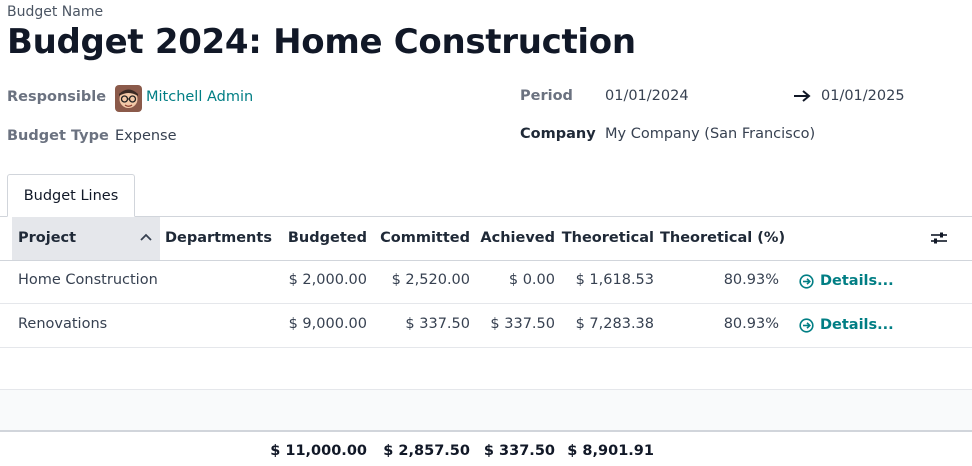  Describe the element at coordinates (128, 98) in the screenshot. I see `avatar` at that location.